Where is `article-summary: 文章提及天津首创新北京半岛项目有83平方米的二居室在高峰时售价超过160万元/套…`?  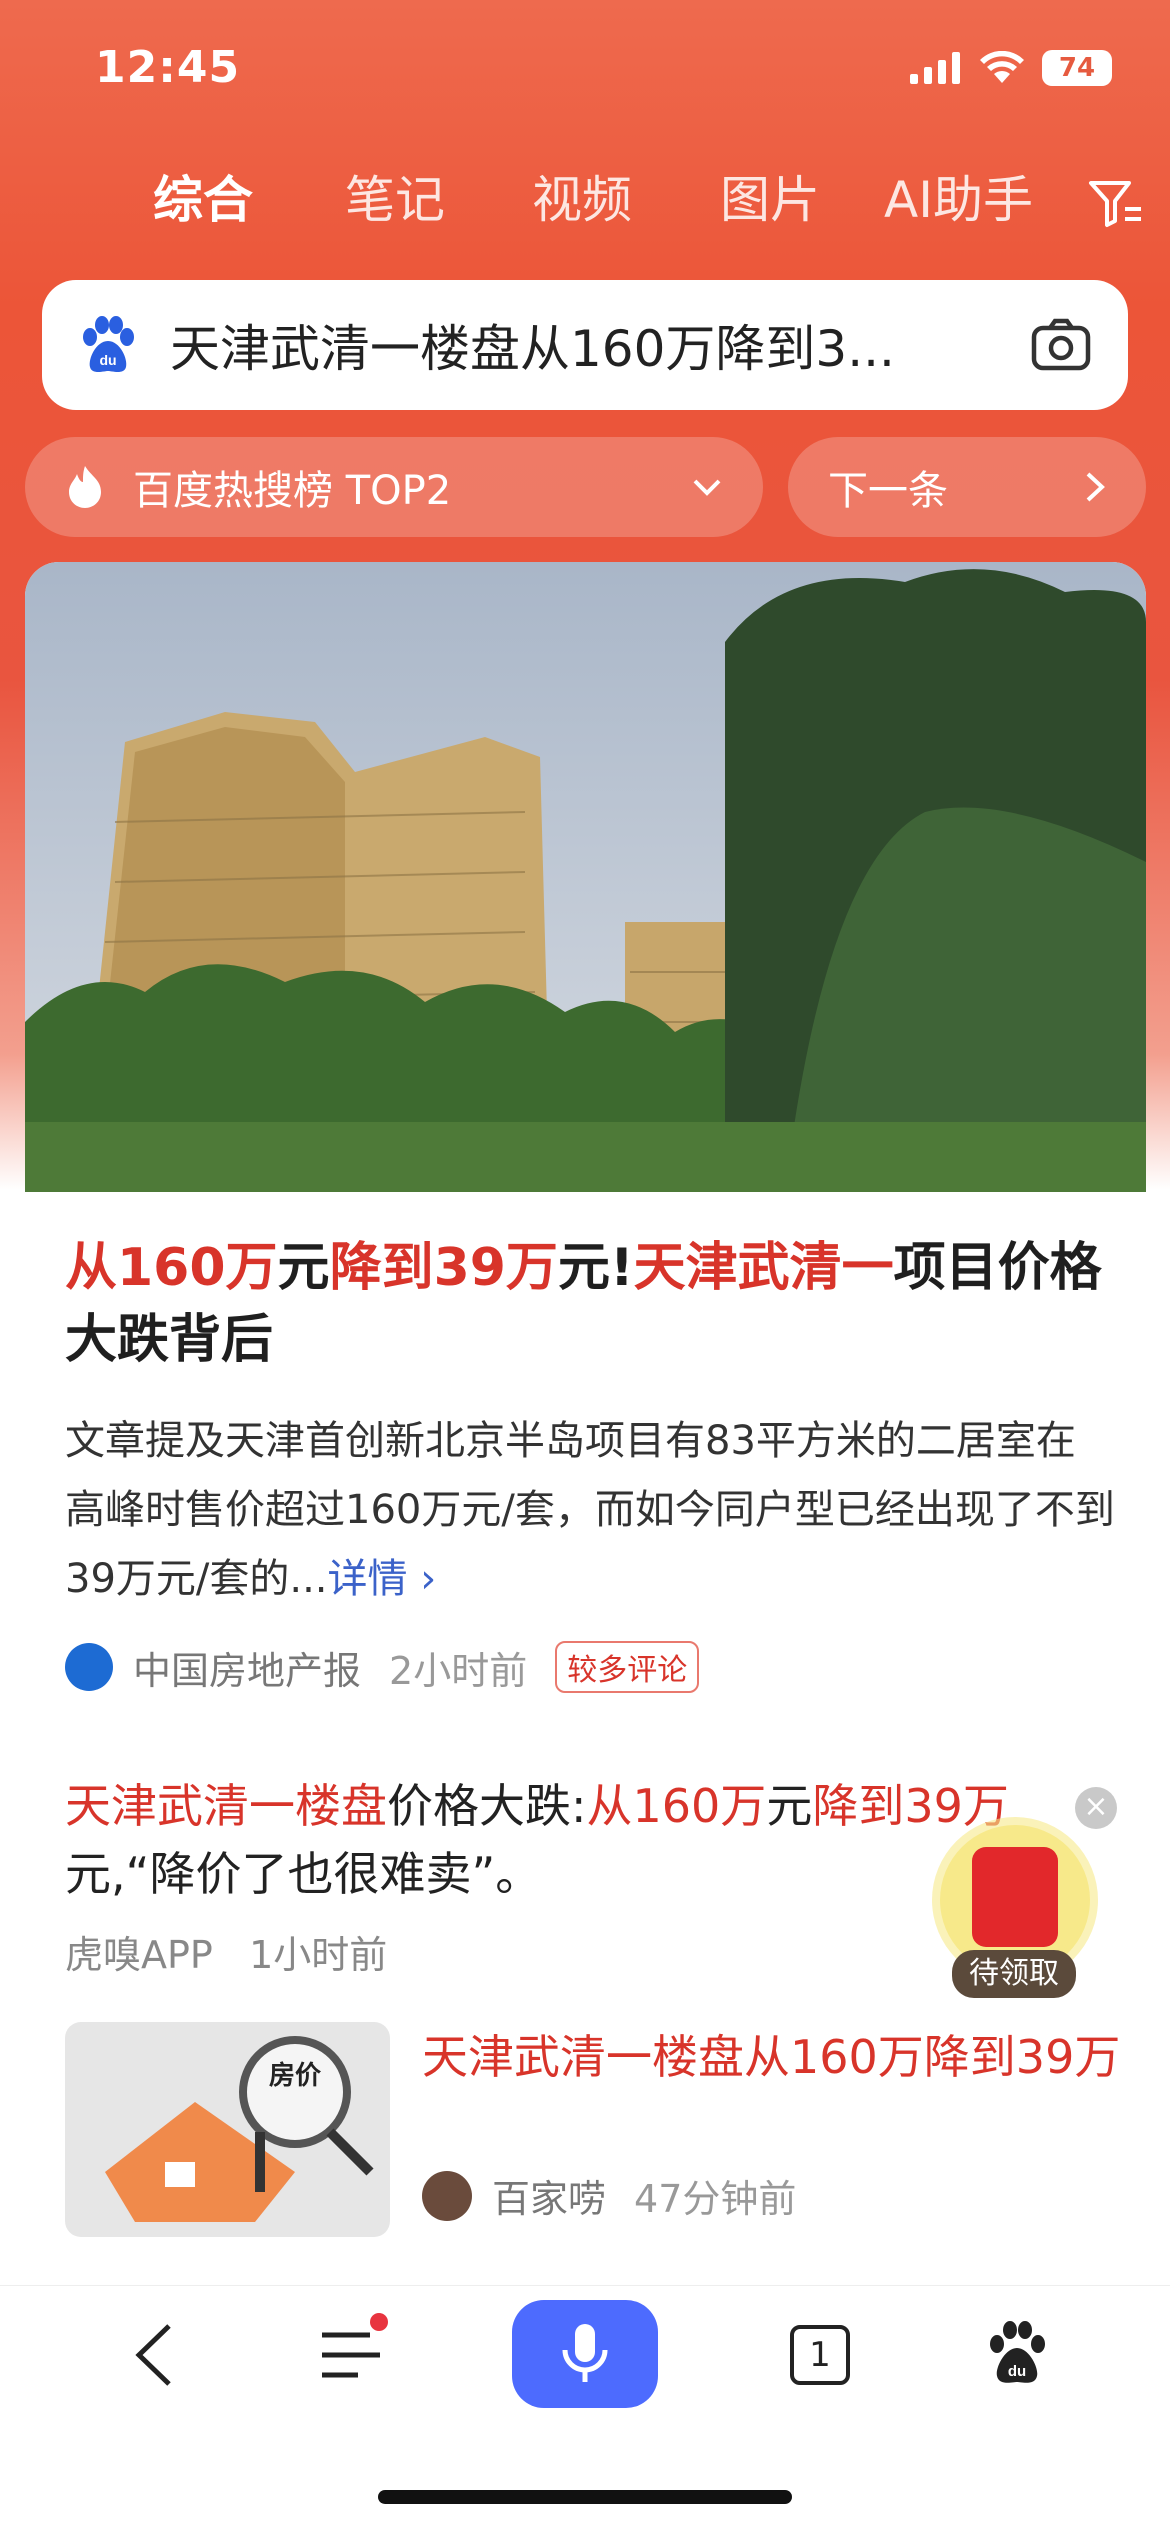 article-summary: 文章提及天津首创新北京半岛项目有83平方米的二居室在高峰时售价超过160万元/套… is located at coordinates (590, 1510).